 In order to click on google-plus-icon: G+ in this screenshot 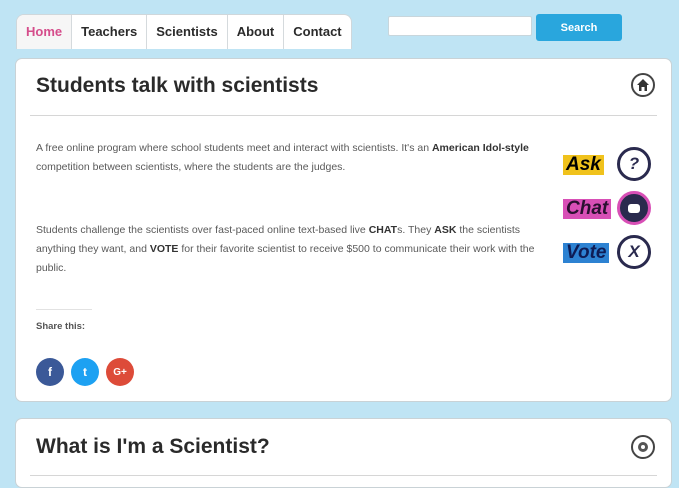, I will do `click(120, 372)`.